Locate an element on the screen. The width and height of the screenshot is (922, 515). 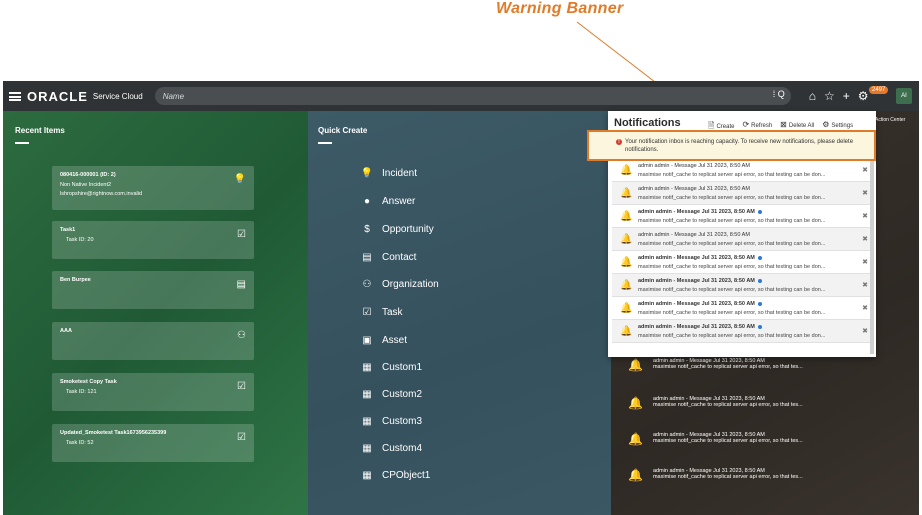
quick-create-task: ☑ Task is located at coordinates (381, 312).